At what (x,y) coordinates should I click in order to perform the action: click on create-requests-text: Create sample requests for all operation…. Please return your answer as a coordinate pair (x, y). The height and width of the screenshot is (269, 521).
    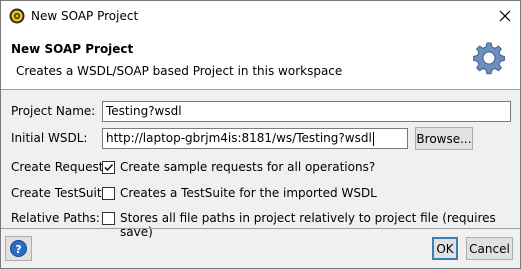
    Looking at the image, I should click on (248, 167).